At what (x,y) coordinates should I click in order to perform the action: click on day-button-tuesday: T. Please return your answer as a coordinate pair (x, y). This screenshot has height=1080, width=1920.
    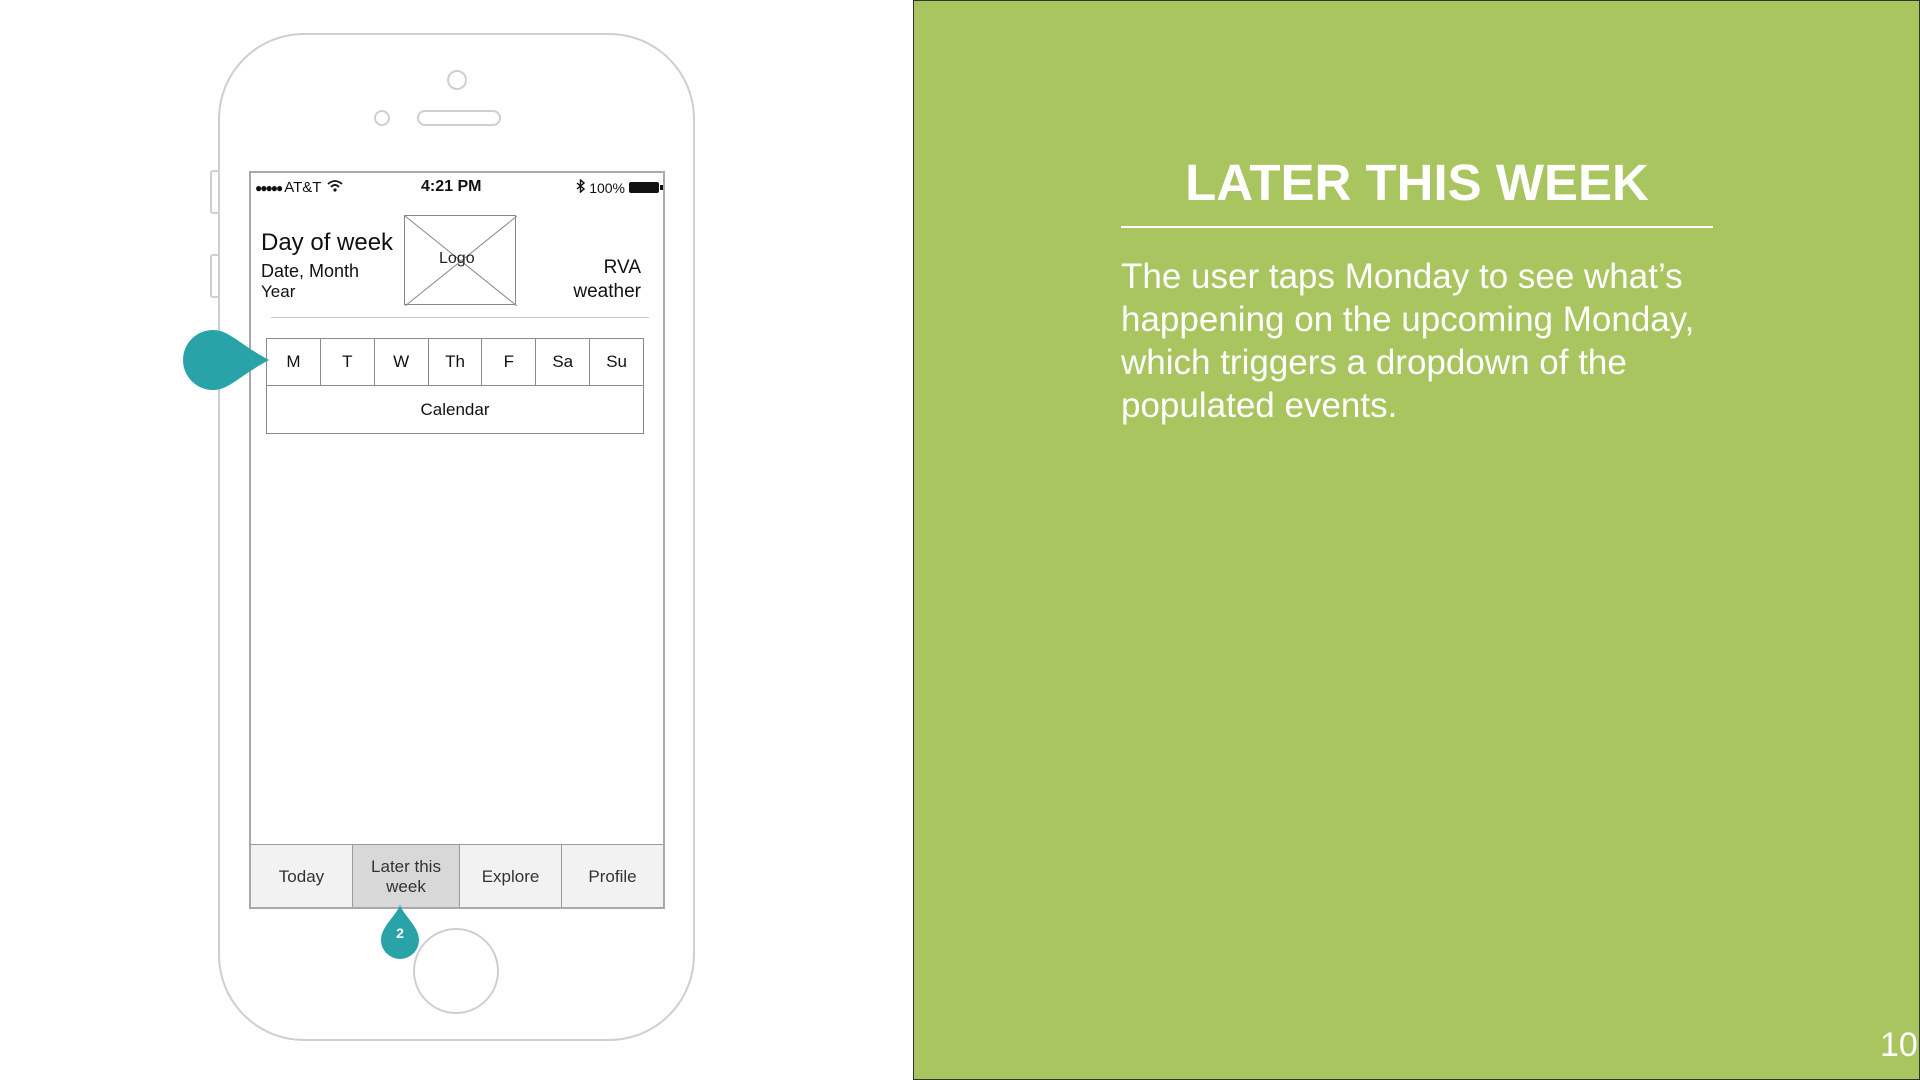
    Looking at the image, I should click on (348, 362).